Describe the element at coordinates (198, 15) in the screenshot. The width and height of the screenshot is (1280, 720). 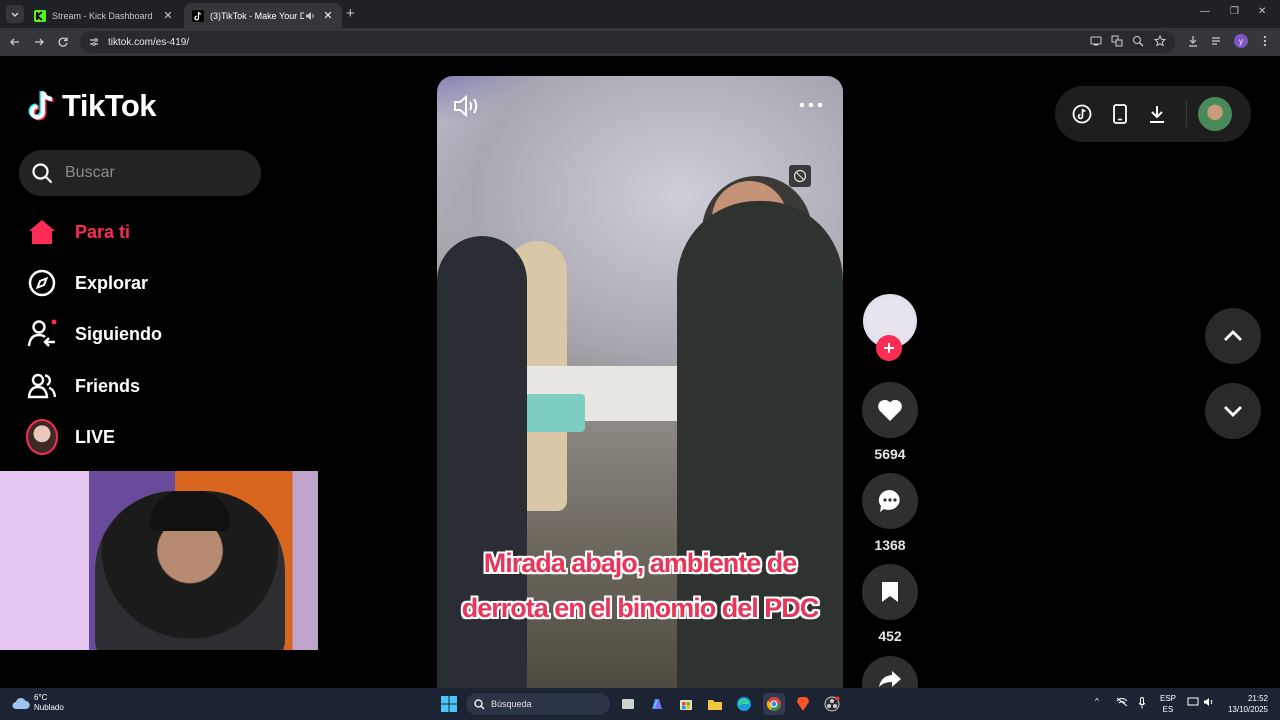
I see `tiktok-icon` at that location.